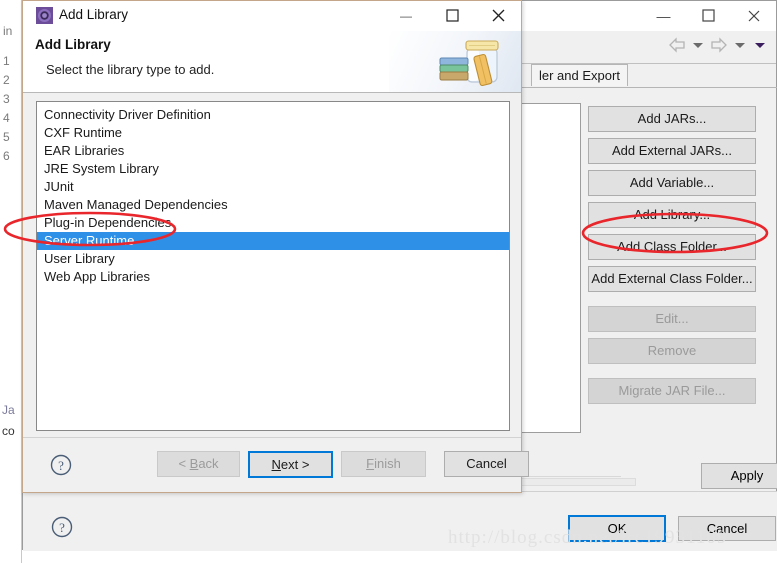 The width and height of the screenshot is (777, 563). What do you see at coordinates (273, 187) in the screenshot?
I see `list-item: JUnit` at bounding box center [273, 187].